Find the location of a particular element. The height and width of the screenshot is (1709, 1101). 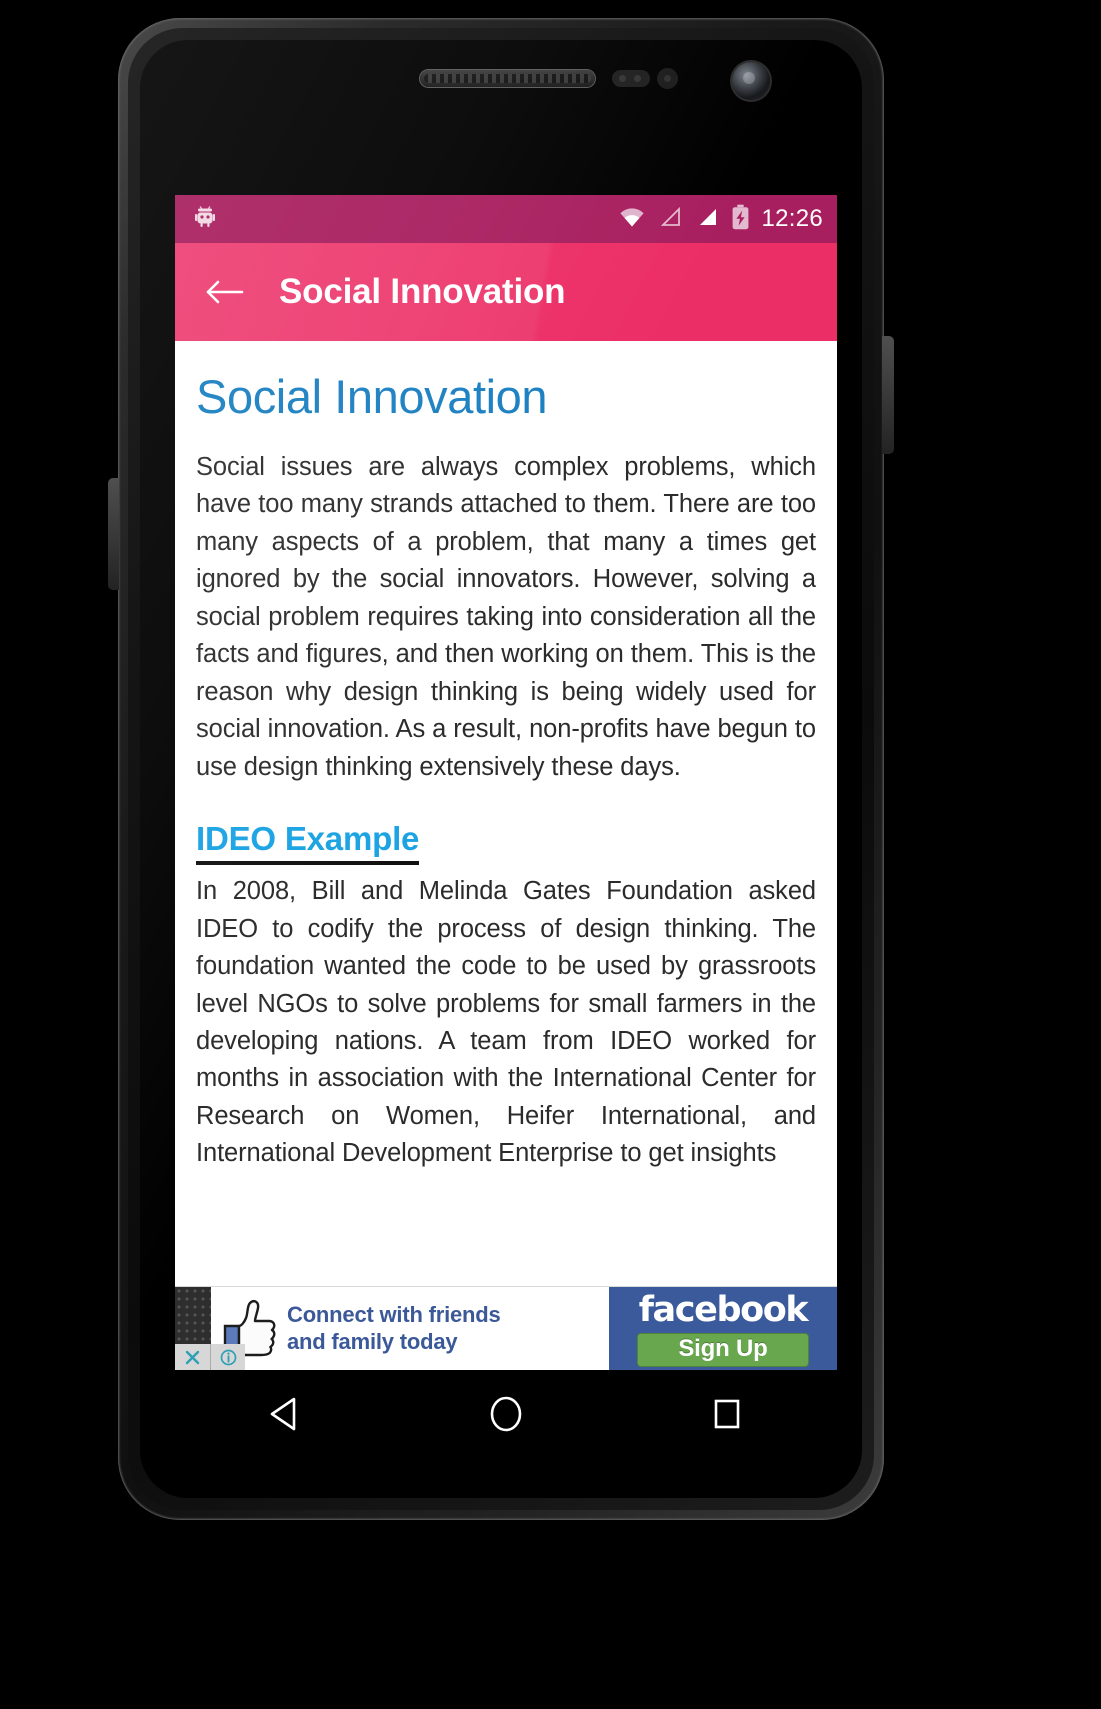

close-icon is located at coordinates (192, 1357).